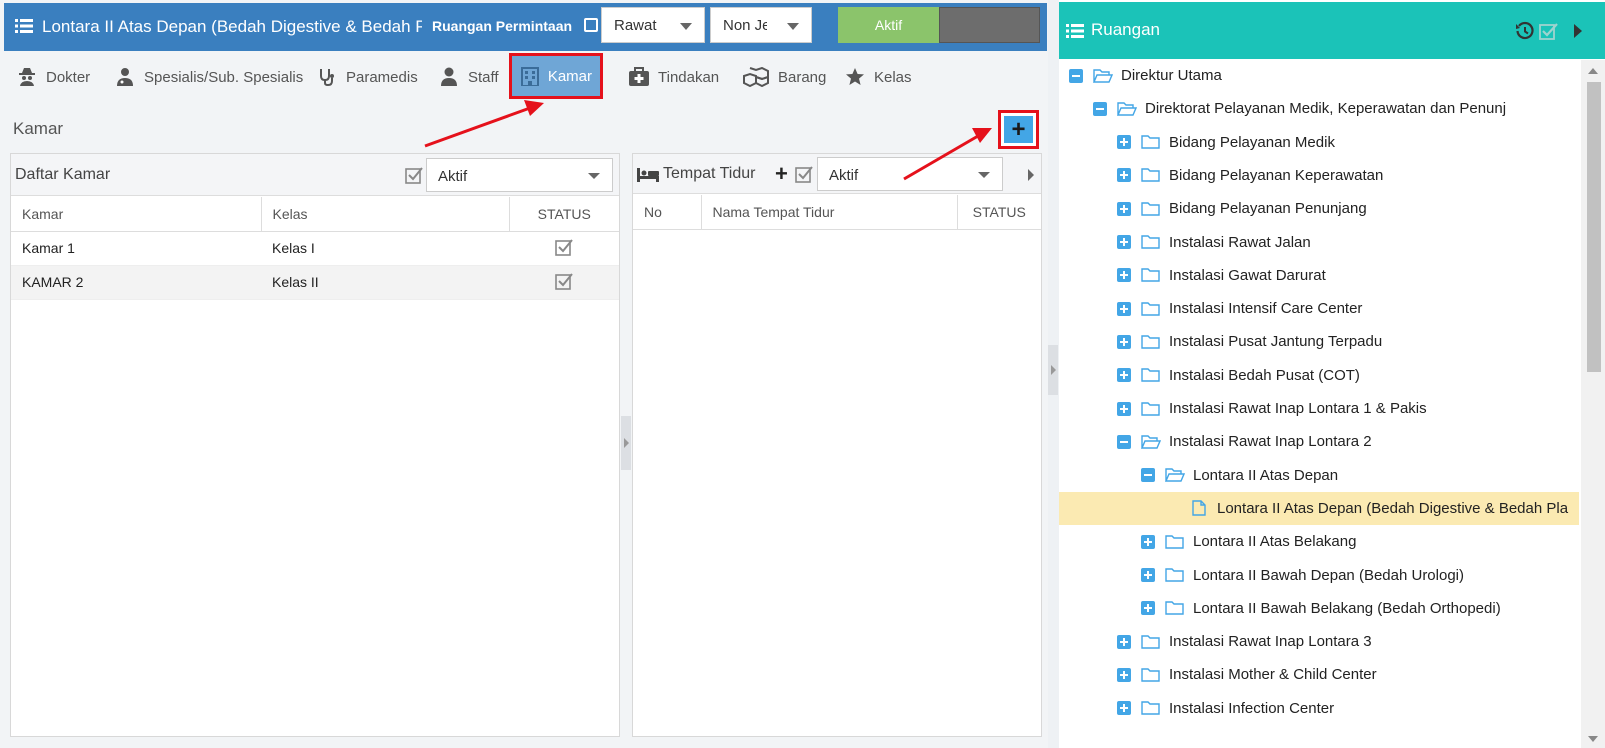  Describe the element at coordinates (1268, 209) in the screenshot. I see `tree-node-label: Bidang Pelayanan Penunjang` at that location.